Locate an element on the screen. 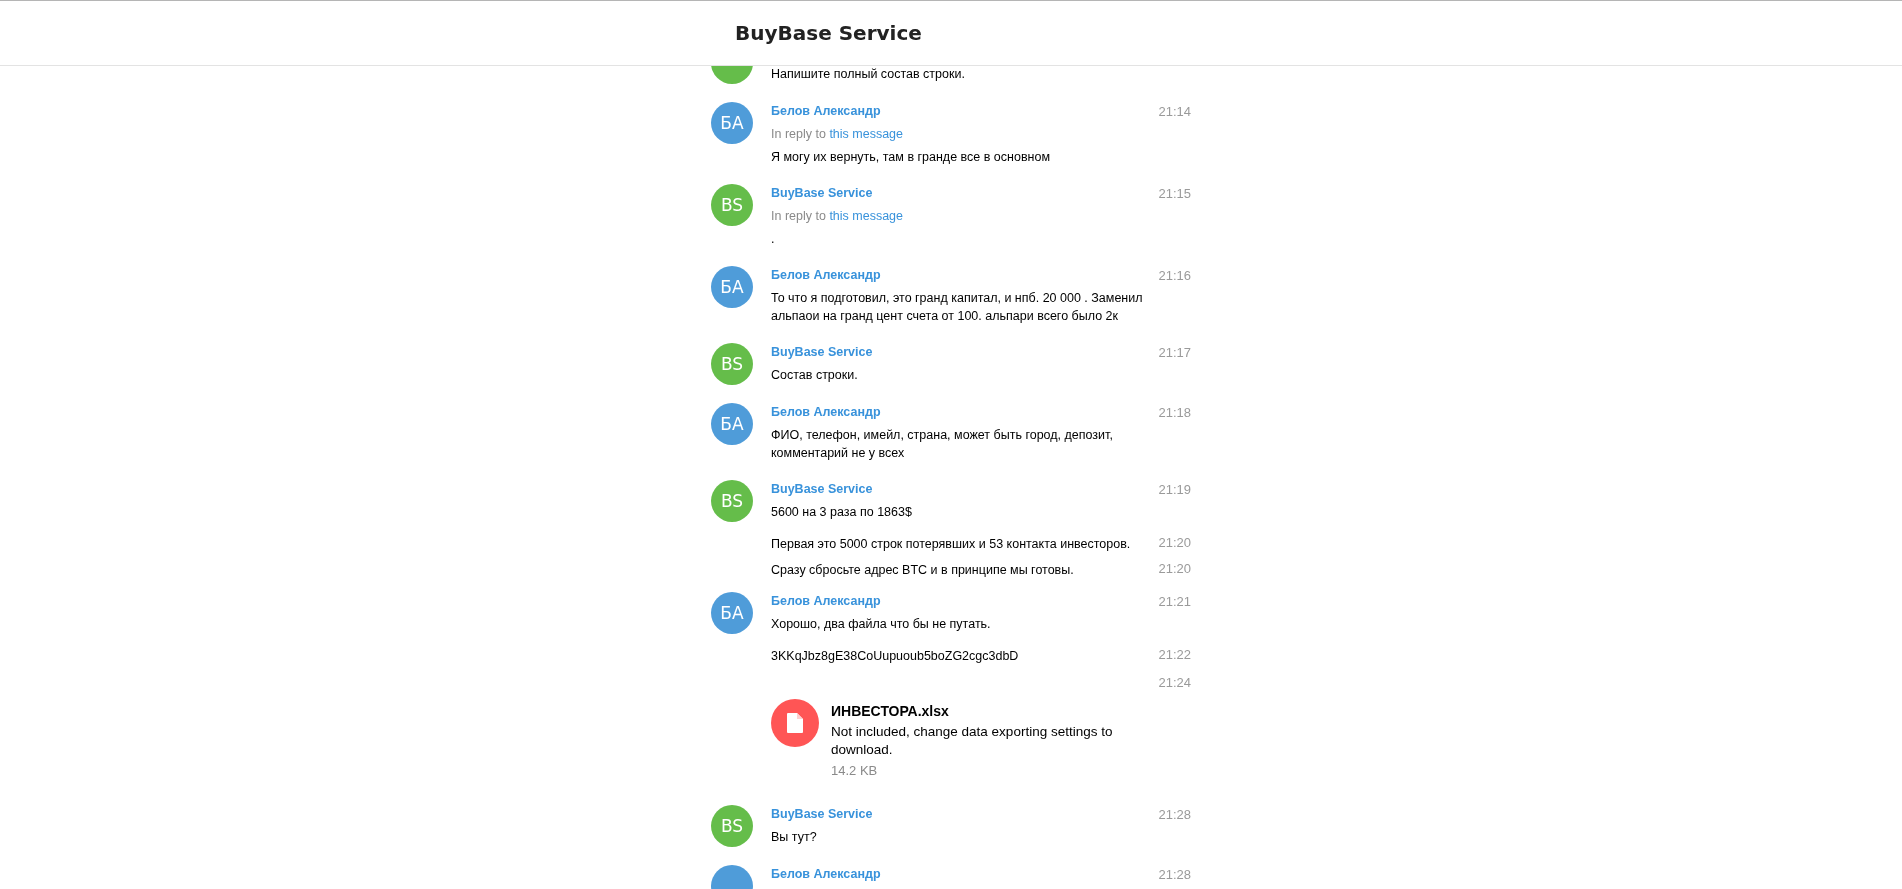  message-text: . is located at coordinates (773, 239).